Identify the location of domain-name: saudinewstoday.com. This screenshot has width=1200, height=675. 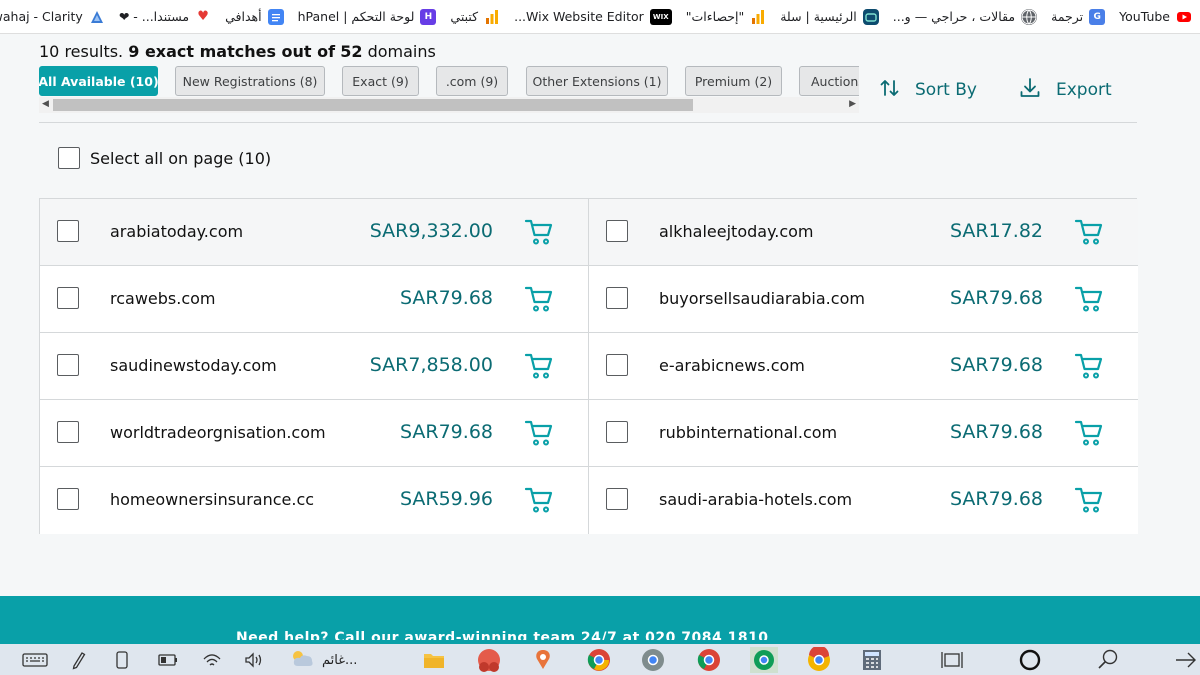
(193, 365).